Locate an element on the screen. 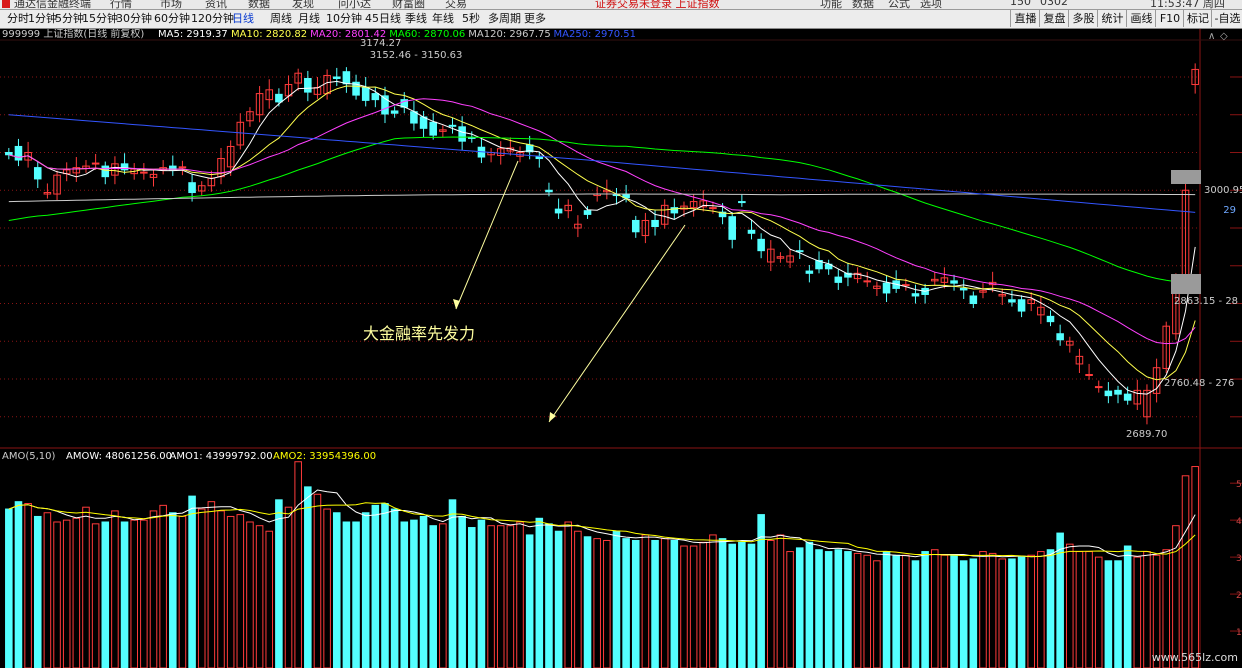  price-range-box is located at coordinates (1186, 284).